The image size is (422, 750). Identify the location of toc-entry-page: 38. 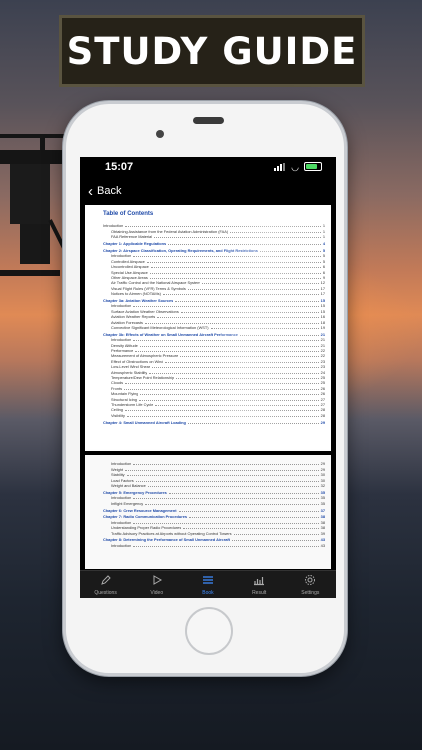
(322, 522).